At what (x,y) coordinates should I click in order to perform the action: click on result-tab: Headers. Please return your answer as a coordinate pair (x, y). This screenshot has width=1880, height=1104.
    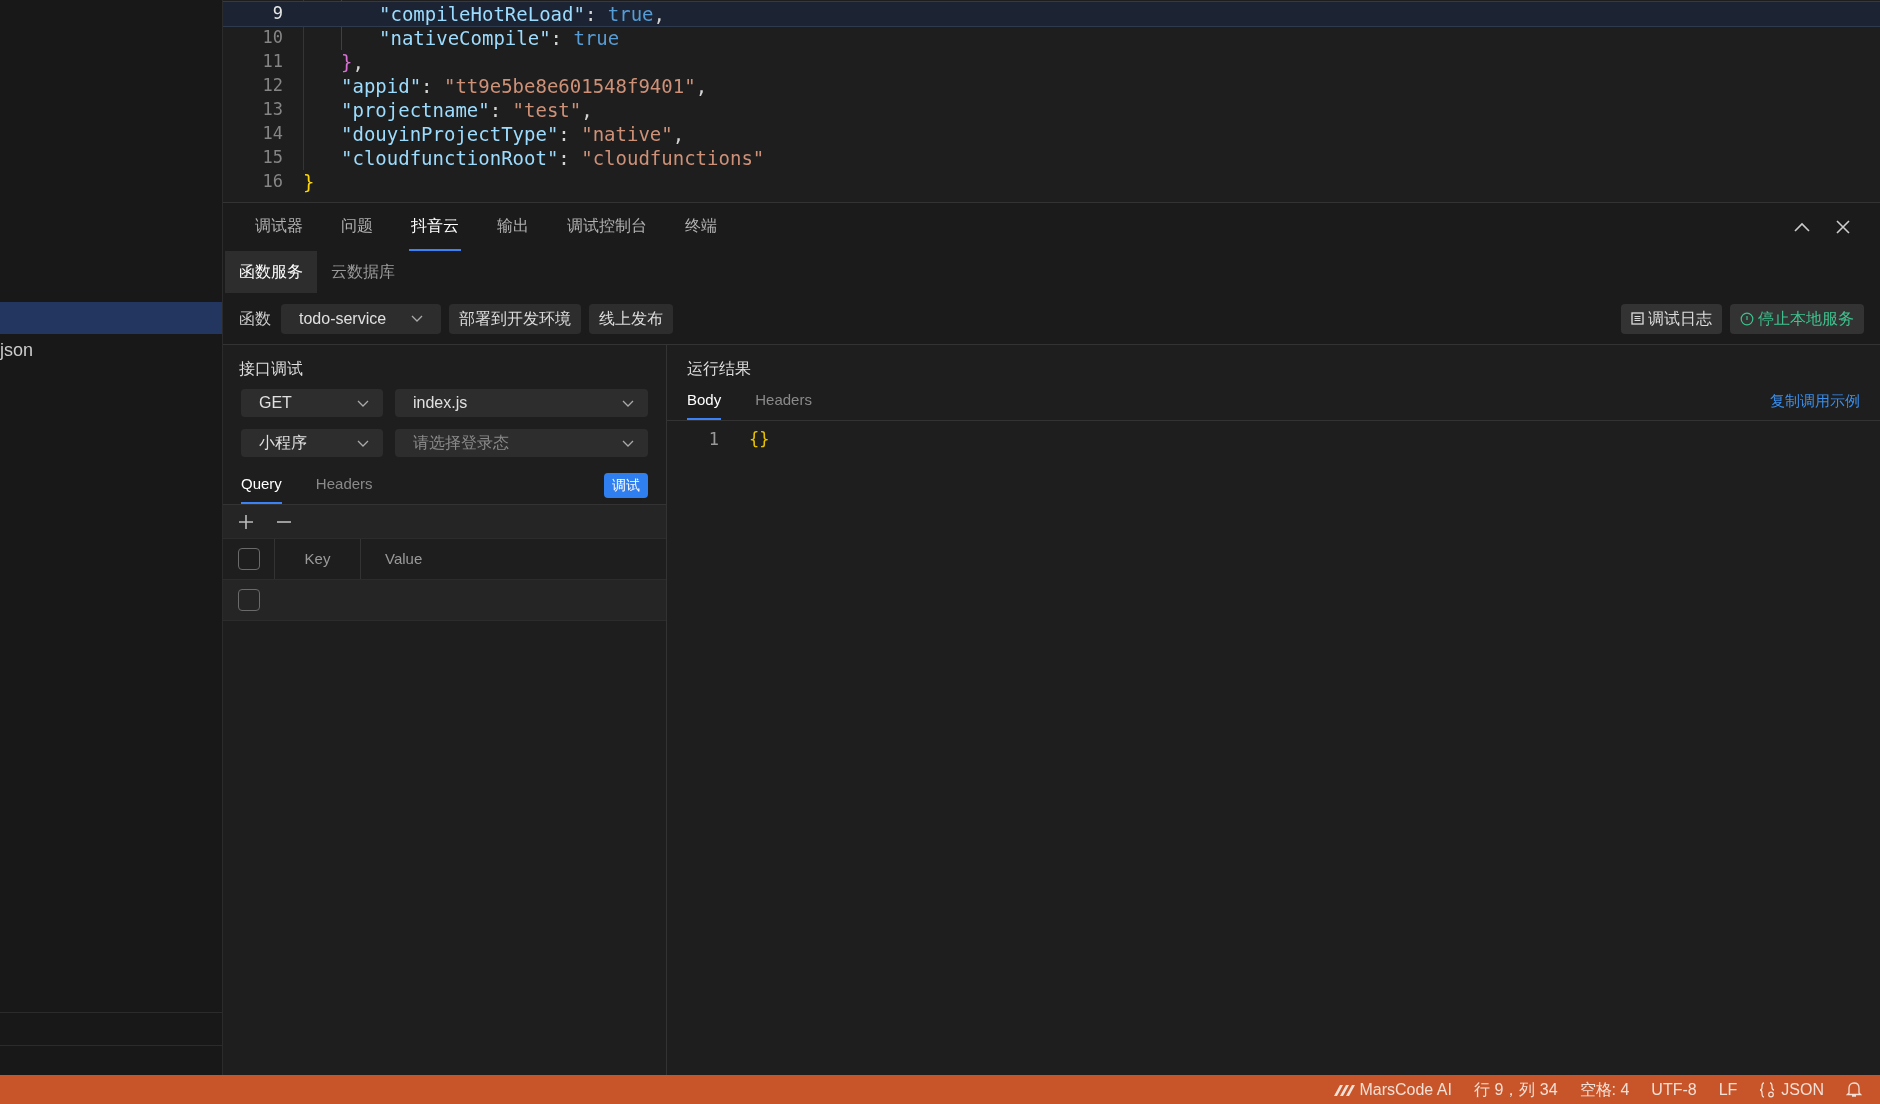
    Looking at the image, I should click on (783, 401).